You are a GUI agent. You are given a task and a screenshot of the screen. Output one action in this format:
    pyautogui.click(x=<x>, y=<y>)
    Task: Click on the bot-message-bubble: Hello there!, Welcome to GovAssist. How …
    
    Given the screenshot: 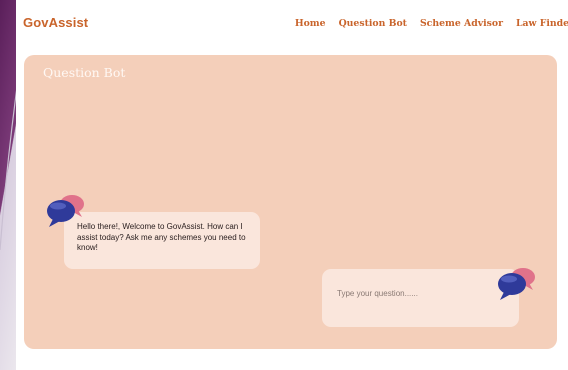 What is the action you would take?
    pyautogui.click(x=162, y=240)
    